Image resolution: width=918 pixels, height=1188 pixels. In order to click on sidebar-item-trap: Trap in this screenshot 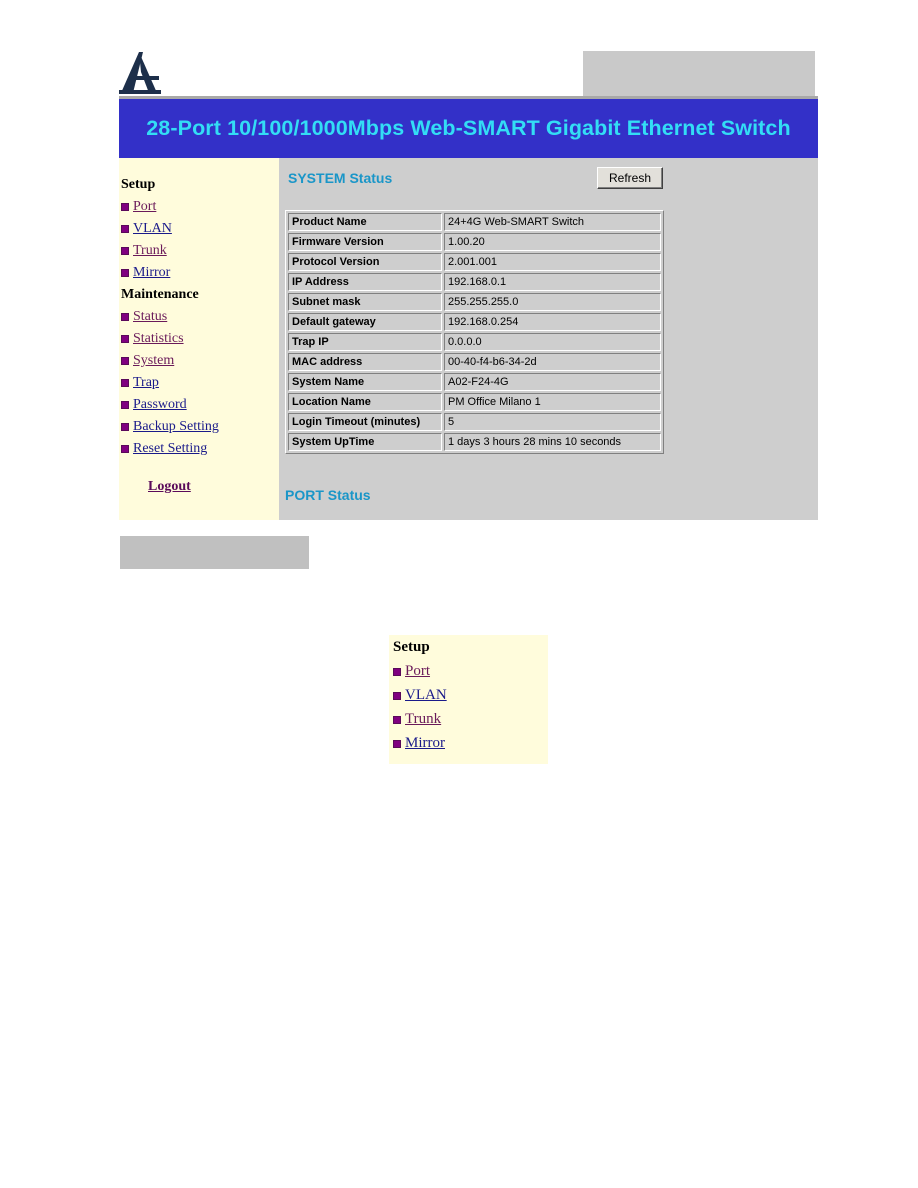, I will do `click(140, 383)`.